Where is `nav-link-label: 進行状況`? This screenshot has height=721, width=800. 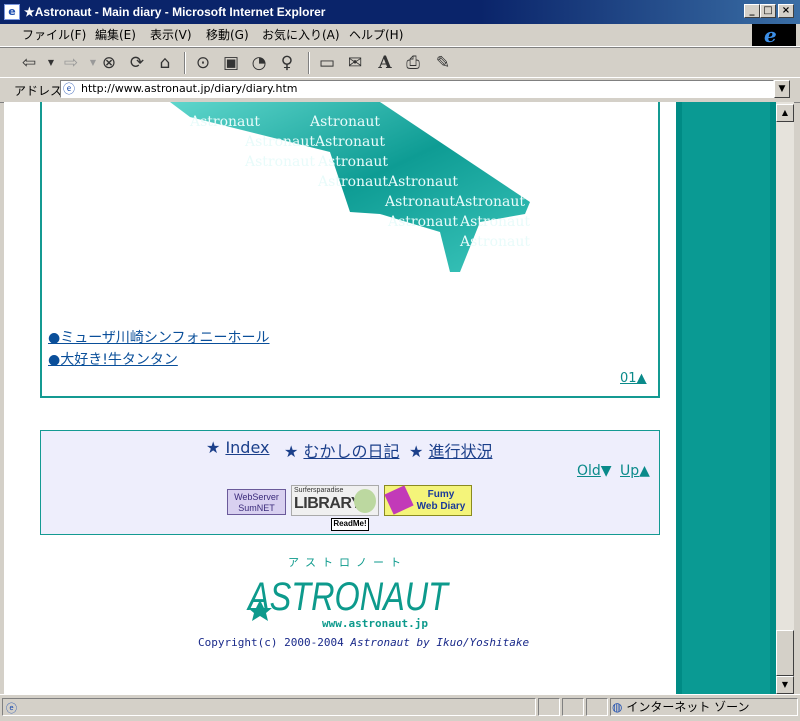 nav-link-label: 進行状況 is located at coordinates (460, 451).